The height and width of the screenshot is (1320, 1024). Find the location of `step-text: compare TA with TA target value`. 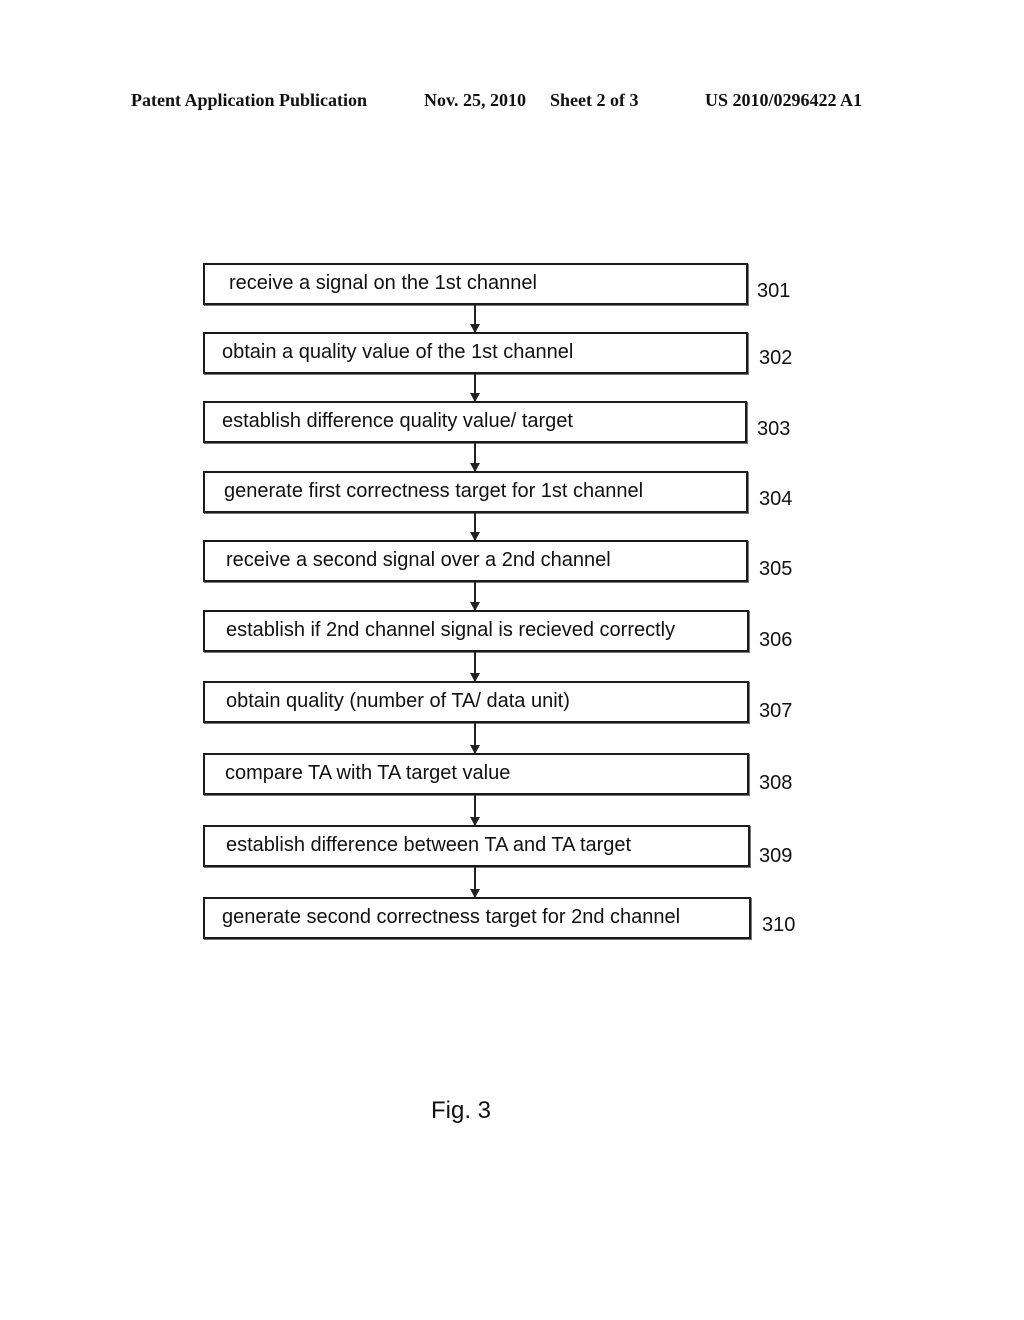

step-text: compare TA with TA target value is located at coordinates (368, 773).